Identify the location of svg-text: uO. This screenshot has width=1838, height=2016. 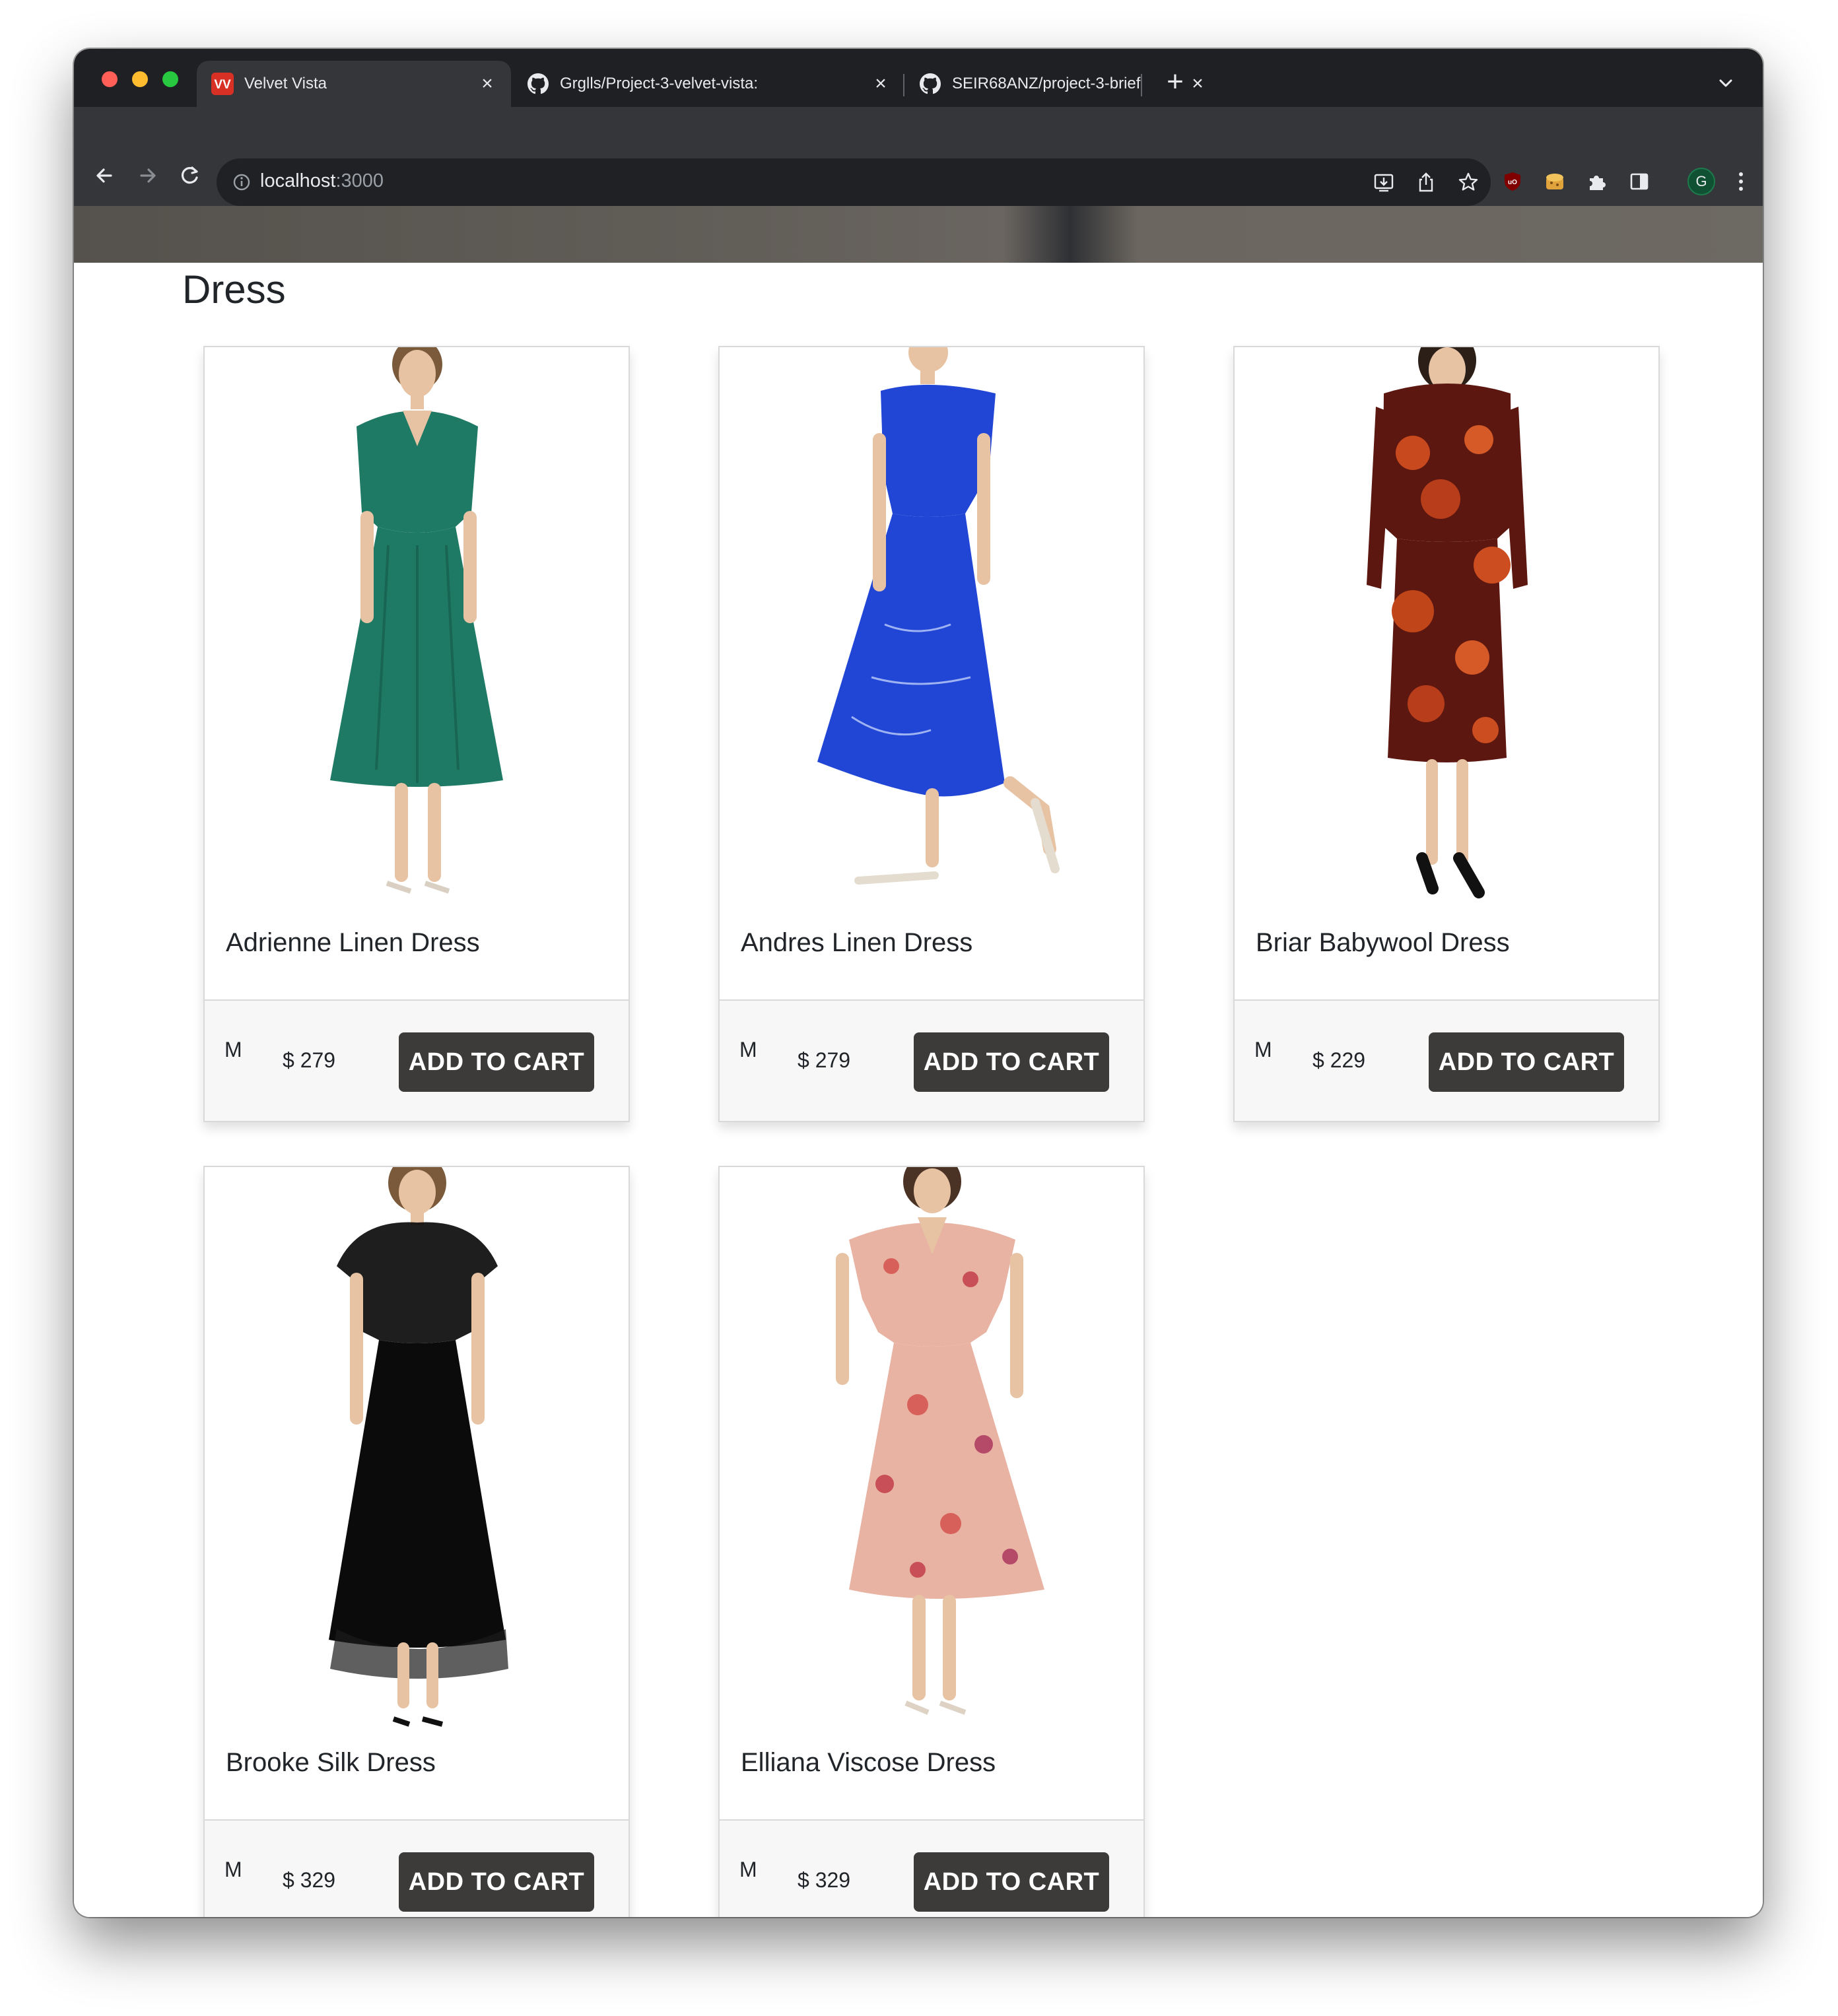
(1513, 182).